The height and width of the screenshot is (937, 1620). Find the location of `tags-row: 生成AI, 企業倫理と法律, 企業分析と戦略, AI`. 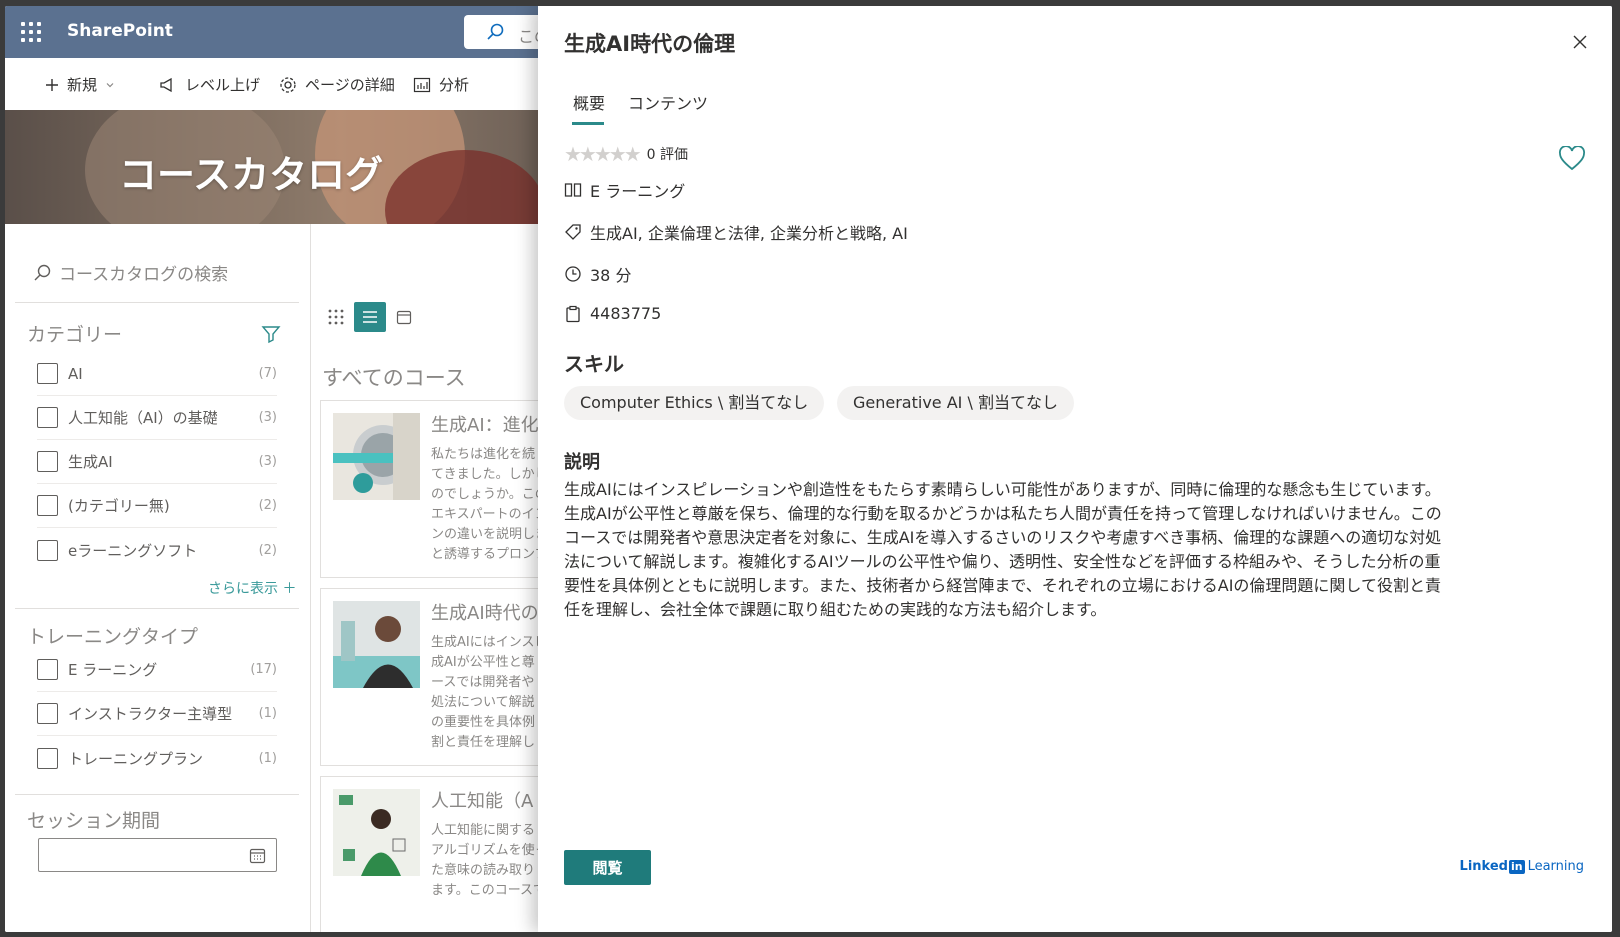

tags-row: 生成AI, 企業倫理と法律, 企業分析と戦略, AI is located at coordinates (736, 232).